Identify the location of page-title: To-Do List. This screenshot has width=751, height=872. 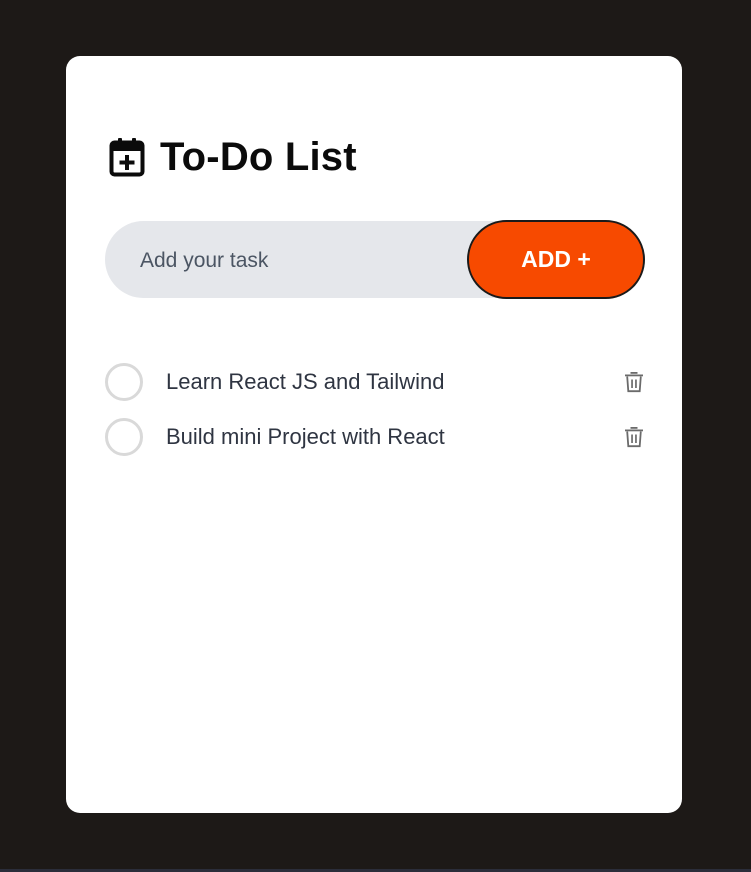
(258, 157).